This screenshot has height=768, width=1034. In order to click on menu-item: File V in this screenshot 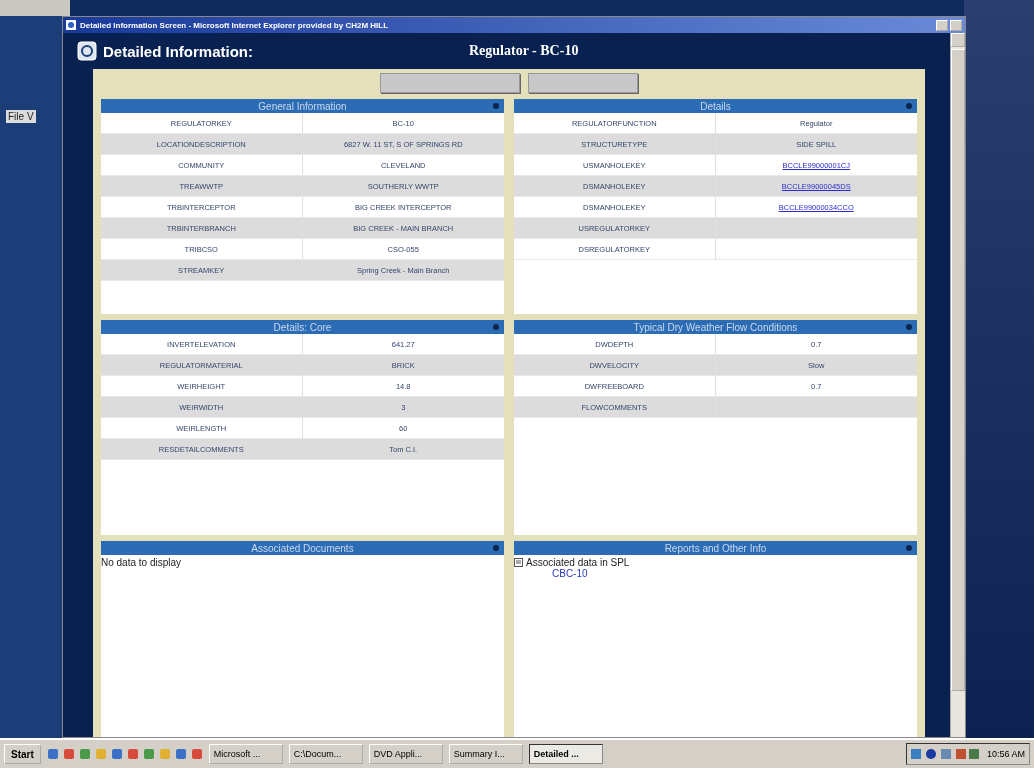, I will do `click(21, 116)`.